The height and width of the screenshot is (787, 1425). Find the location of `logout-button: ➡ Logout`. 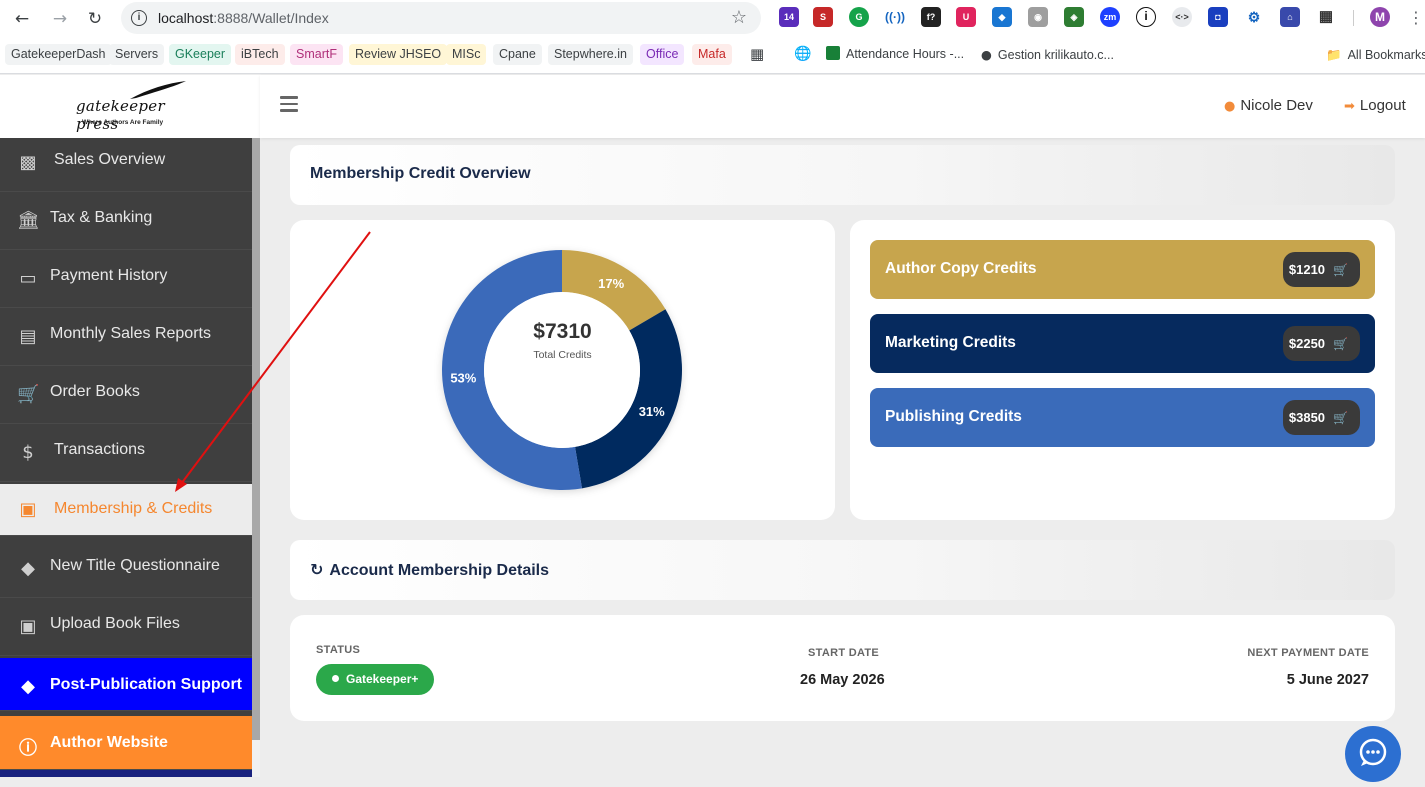

logout-button: ➡ Logout is located at coordinates (1375, 105).